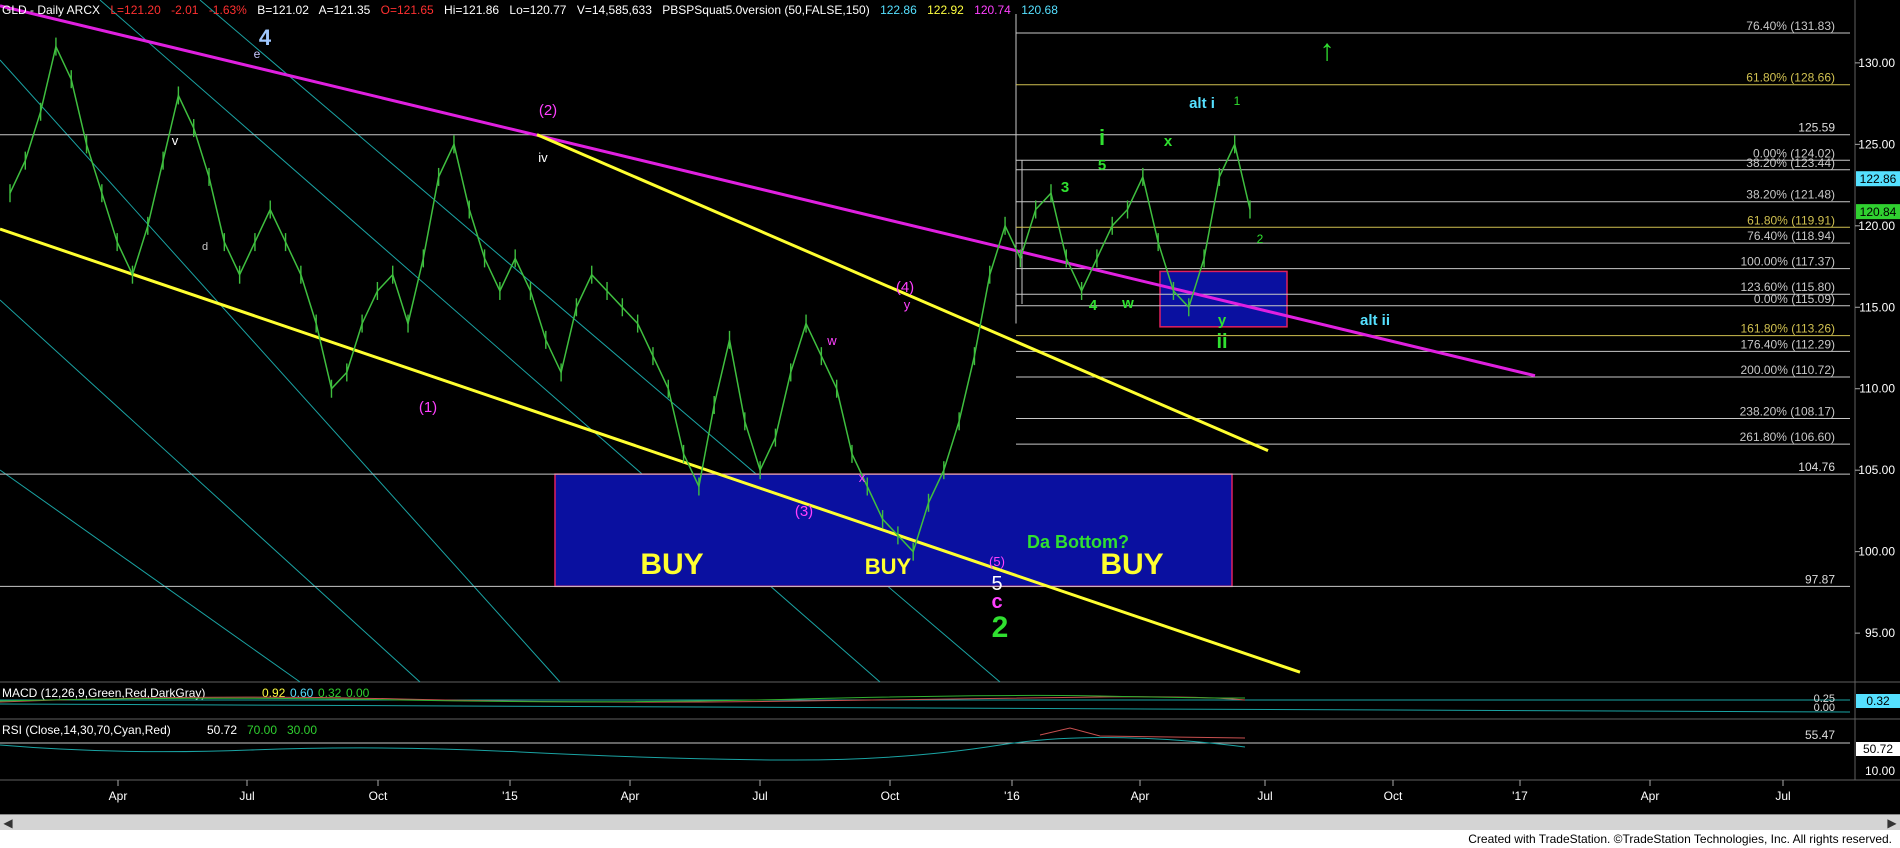  I want to click on last-price-tag-label: 120.84, so click(1878, 212).